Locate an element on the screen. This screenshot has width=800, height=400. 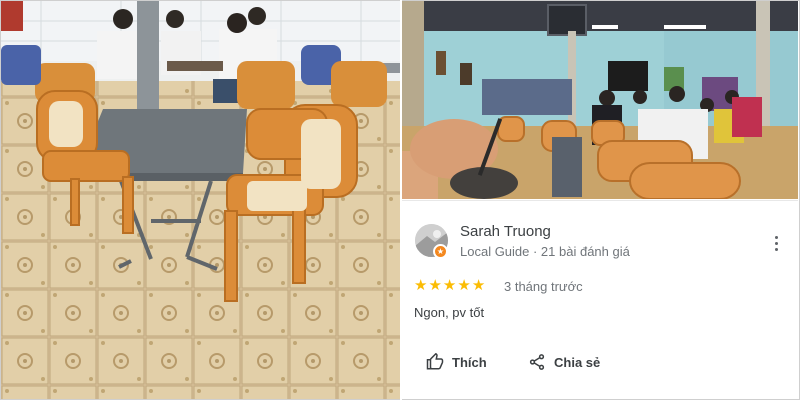
author-subtitle: Local Guide · 21 bài đánh giá is located at coordinates (545, 251).